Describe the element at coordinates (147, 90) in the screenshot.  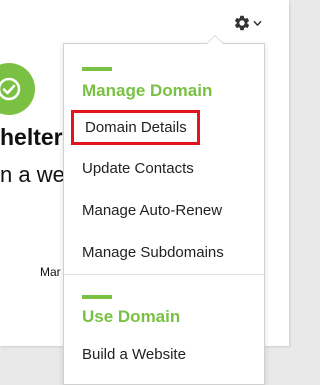
I see `section-title-manage-domain: Manage Domain` at that location.